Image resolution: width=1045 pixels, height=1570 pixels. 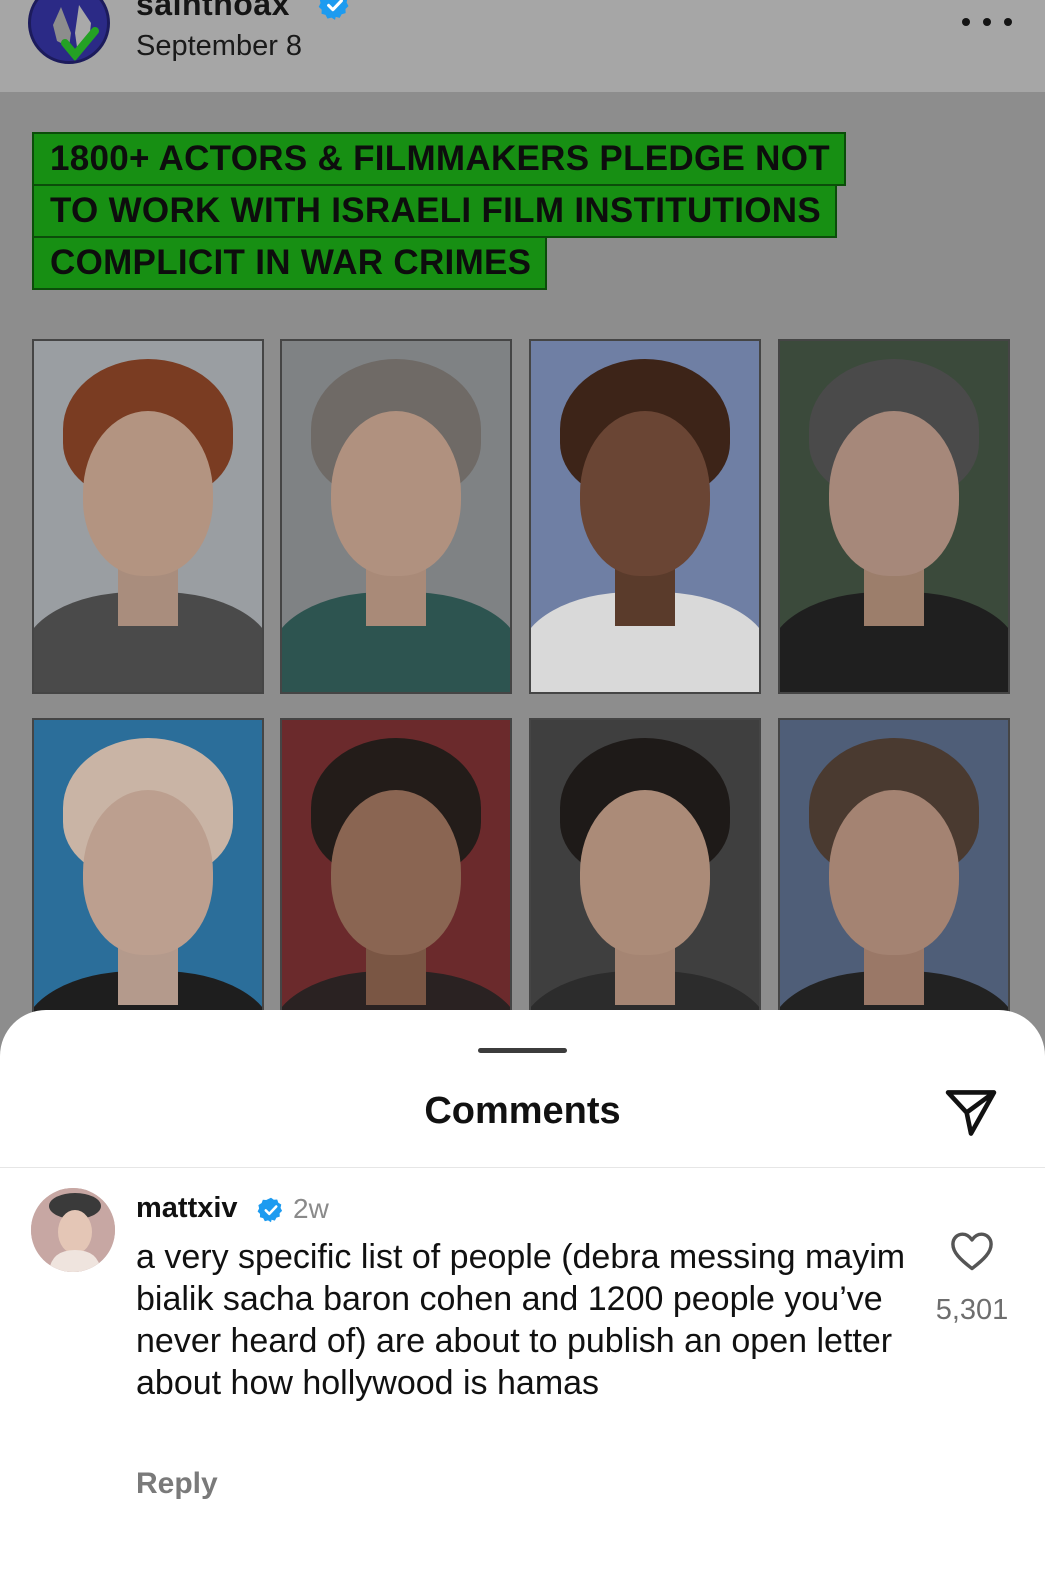 I want to click on more-options-icon, so click(x=987, y=22).